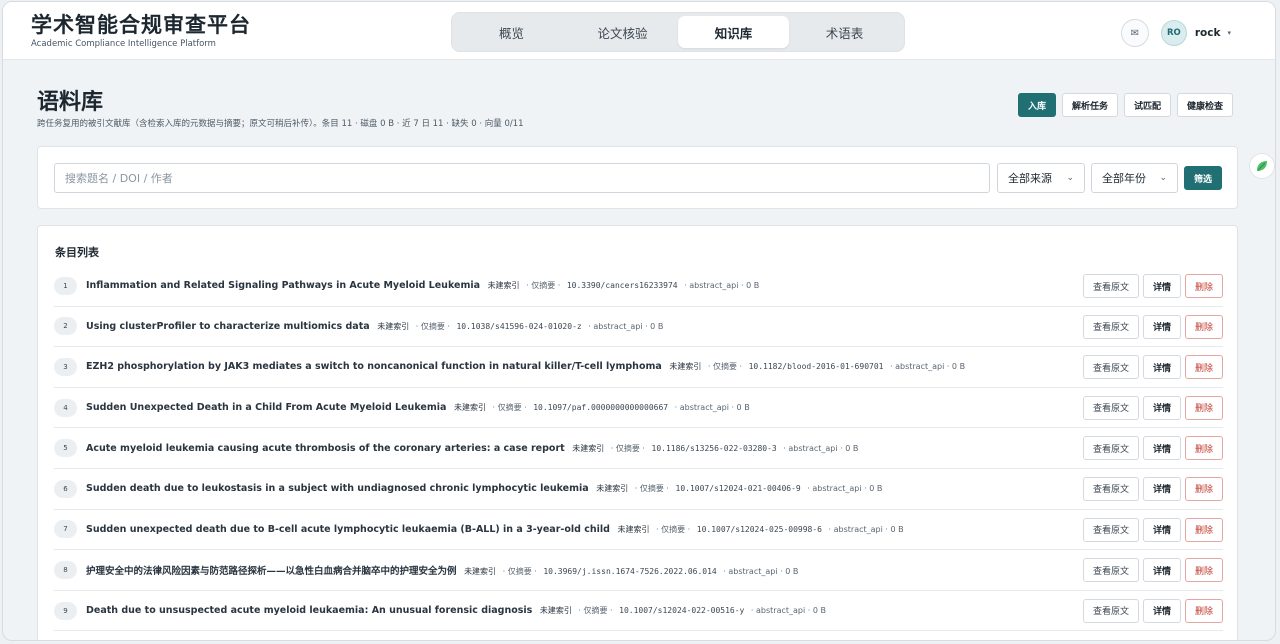 This screenshot has width=1280, height=644. Describe the element at coordinates (519, 326) in the screenshot. I see `item-doi: 10.1038/s41596-024-01020-z` at that location.